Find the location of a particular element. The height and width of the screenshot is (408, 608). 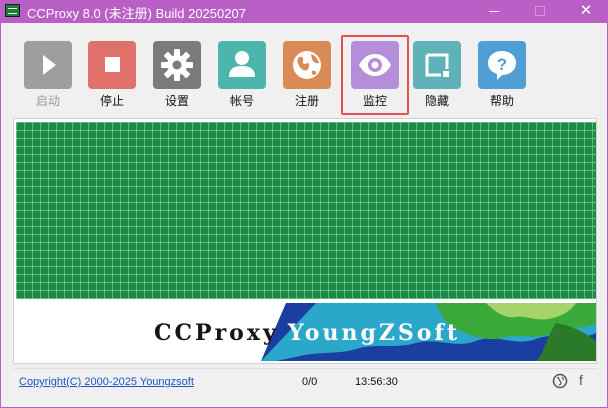

maximize-button is located at coordinates (540, 11).